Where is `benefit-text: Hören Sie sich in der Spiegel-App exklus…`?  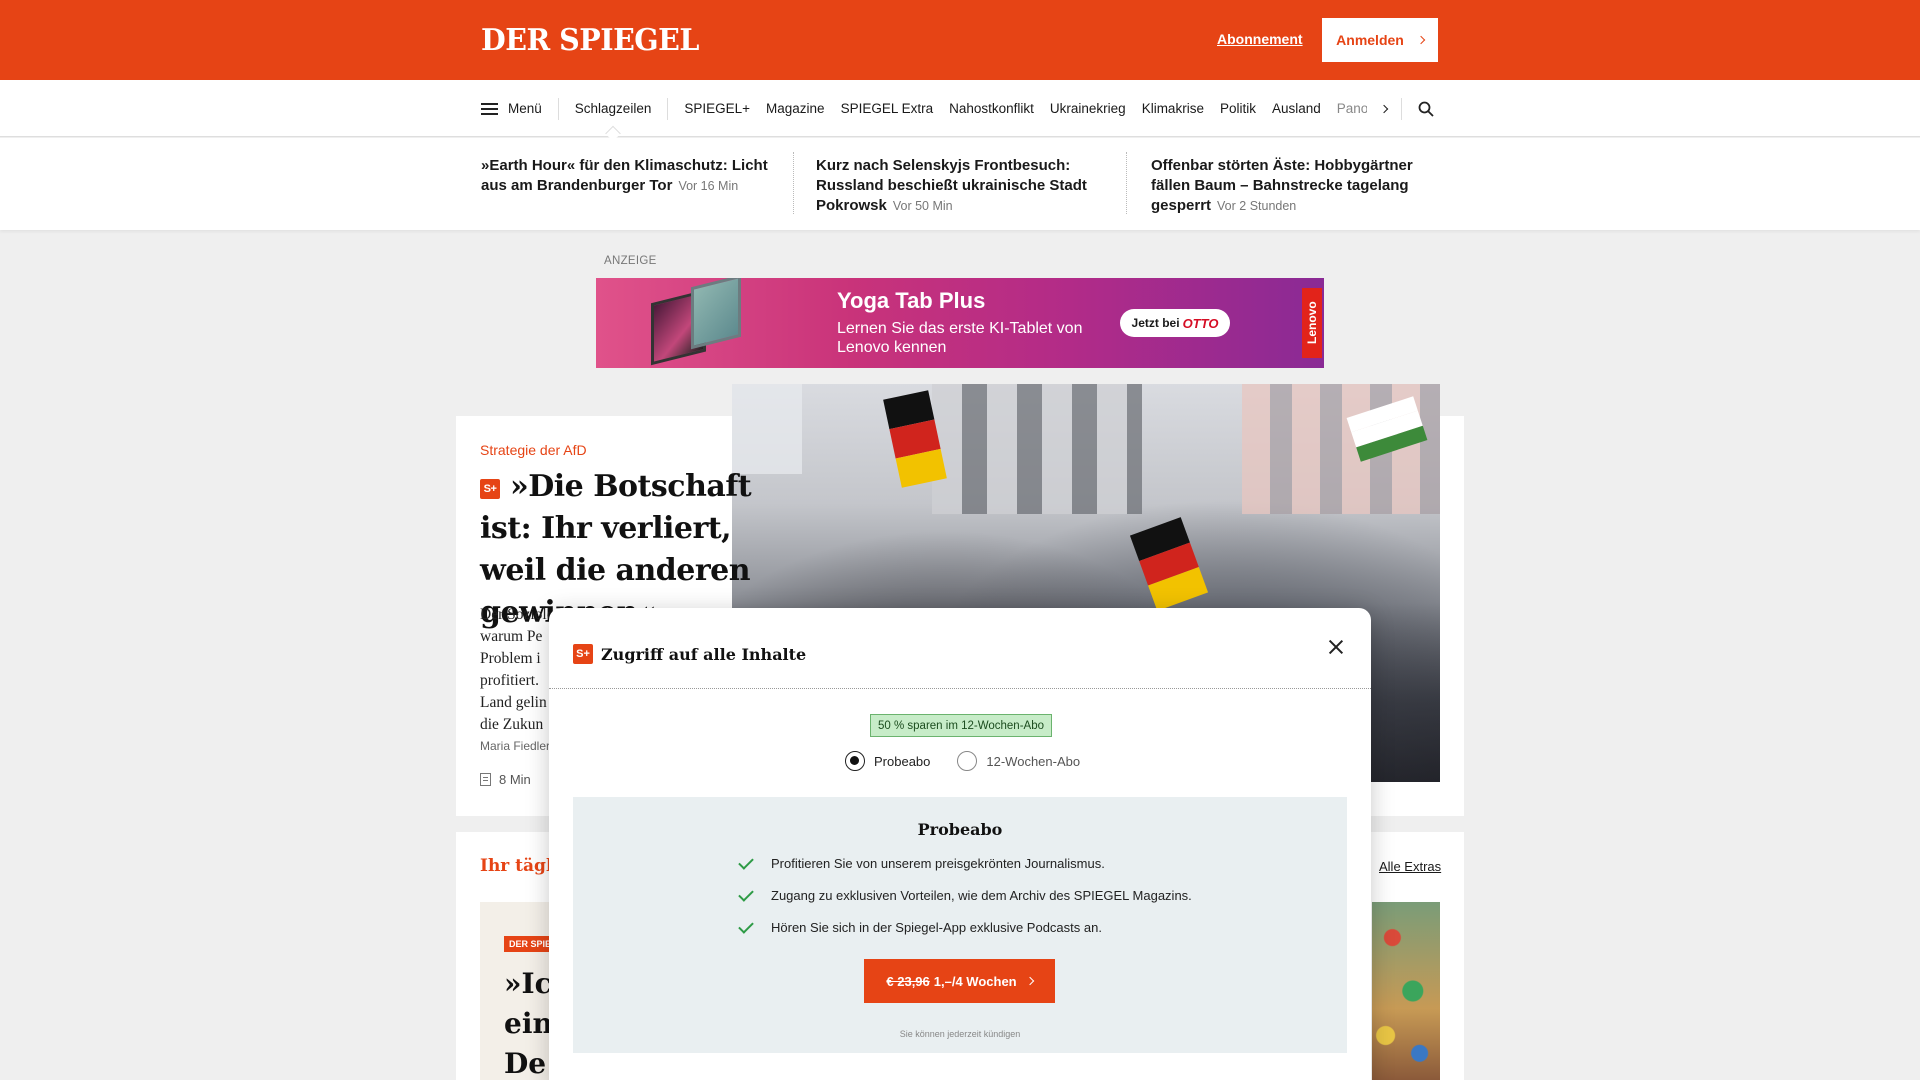 benefit-text: Hören Sie sich in der Spiegel-App exklus… is located at coordinates (936, 927).